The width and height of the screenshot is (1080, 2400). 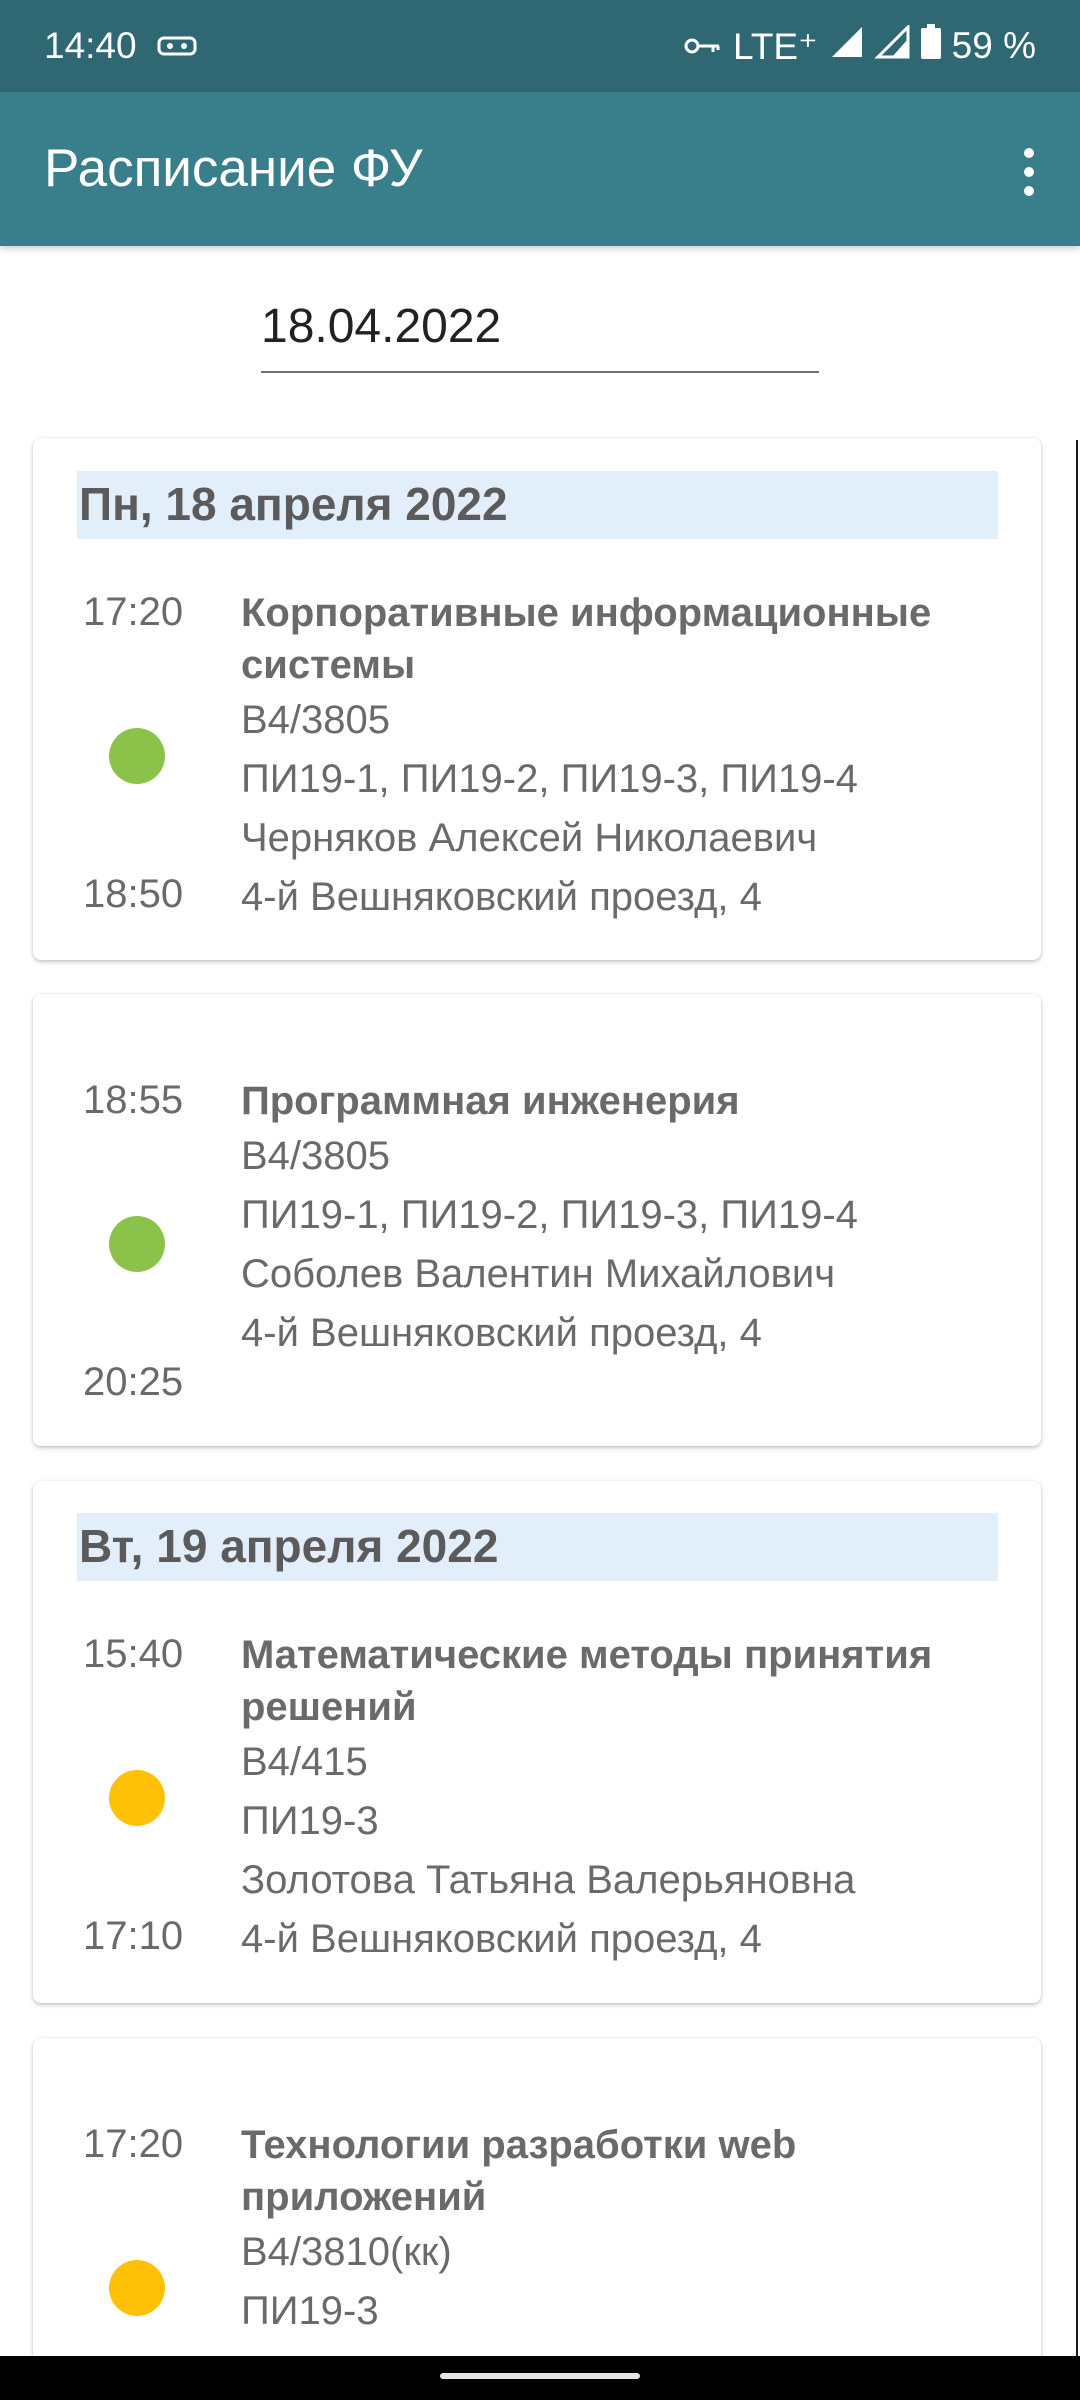 What do you see at coordinates (931, 46) in the screenshot?
I see `battery-icon` at bounding box center [931, 46].